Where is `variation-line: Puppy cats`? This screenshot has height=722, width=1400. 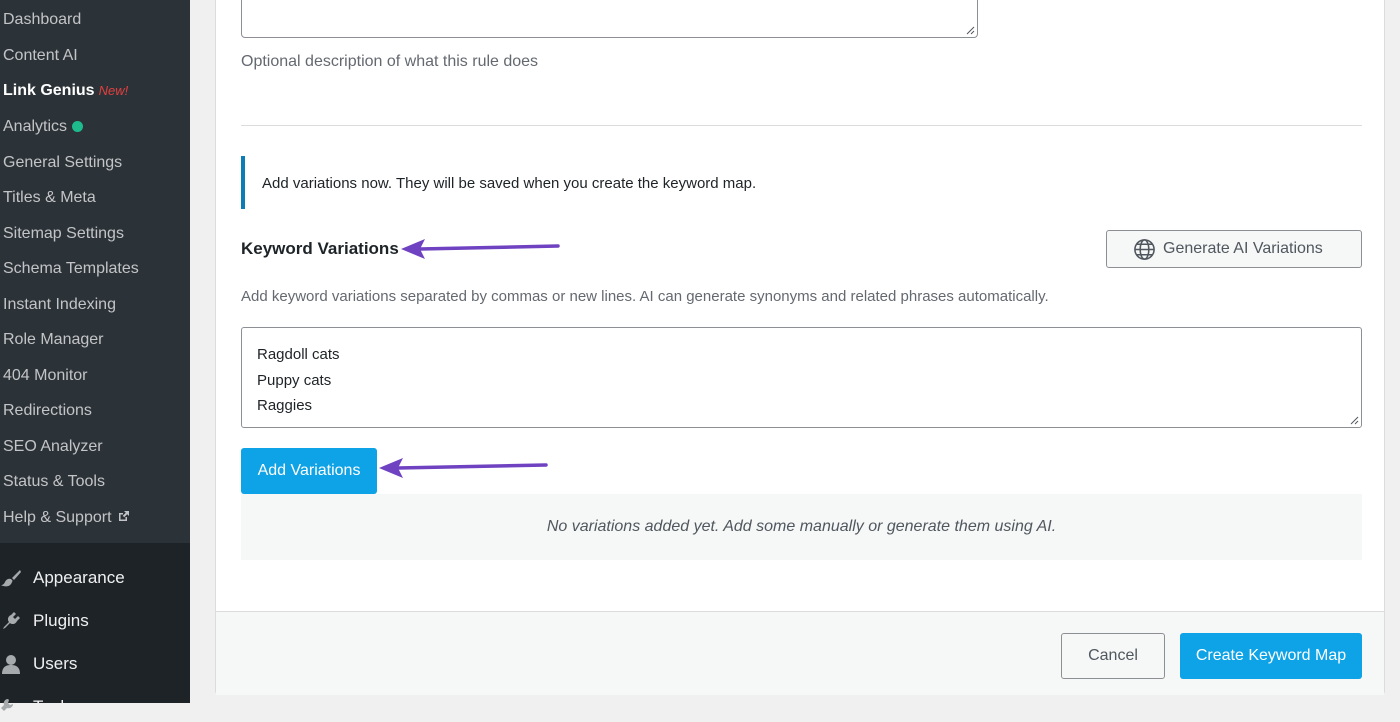 variation-line: Puppy cats is located at coordinates (294, 380).